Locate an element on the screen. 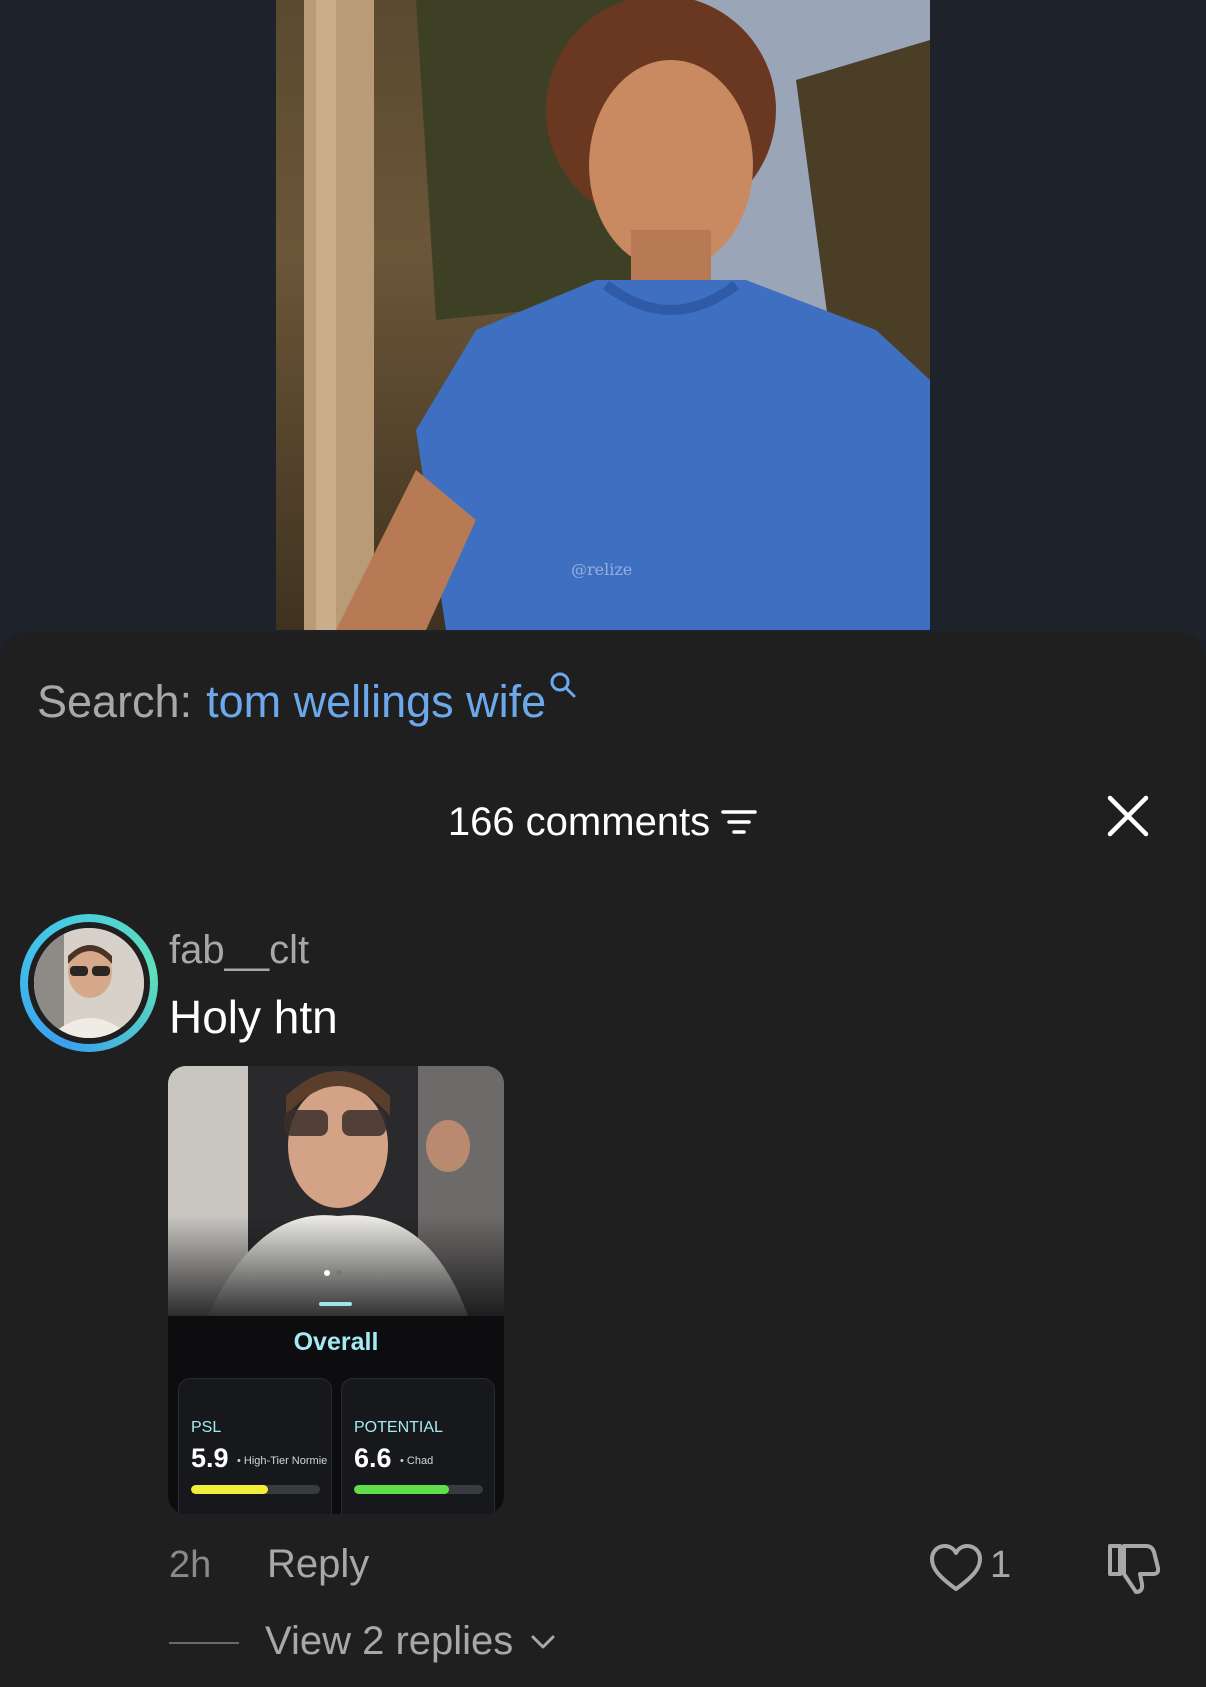  potential-stat: POTENTIAL 6.6 • Chad is located at coordinates (418, 1446).